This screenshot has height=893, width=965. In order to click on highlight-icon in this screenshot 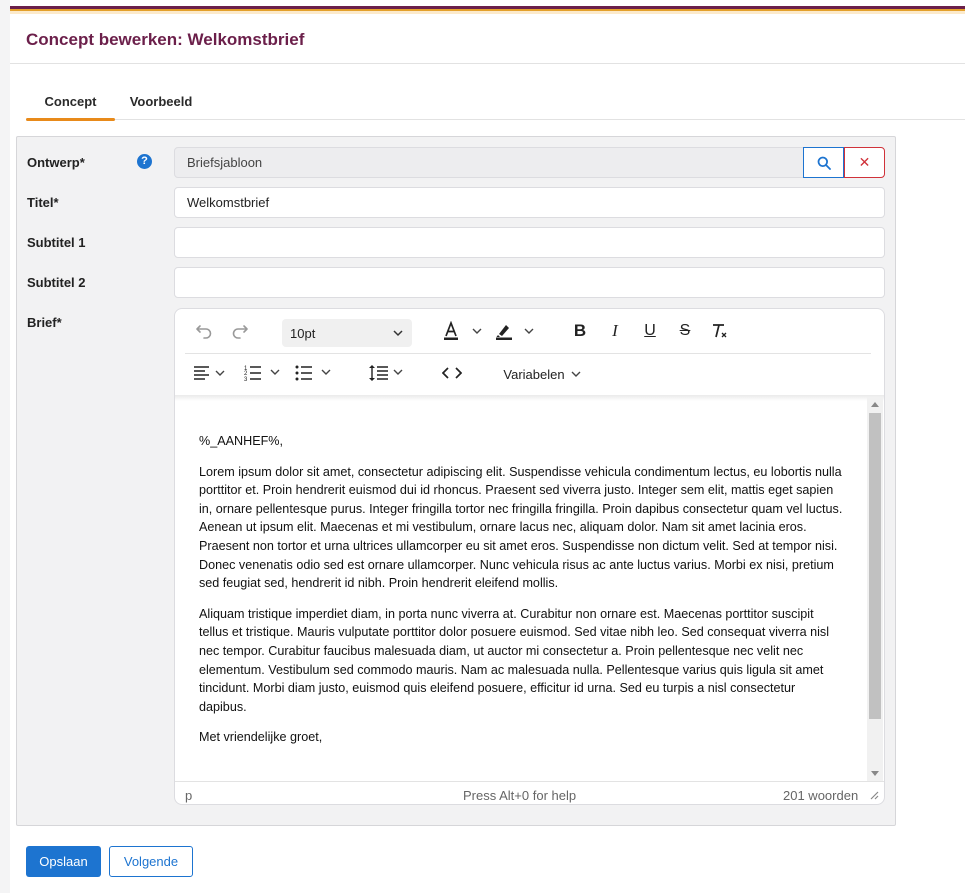, I will do `click(515, 332)`.